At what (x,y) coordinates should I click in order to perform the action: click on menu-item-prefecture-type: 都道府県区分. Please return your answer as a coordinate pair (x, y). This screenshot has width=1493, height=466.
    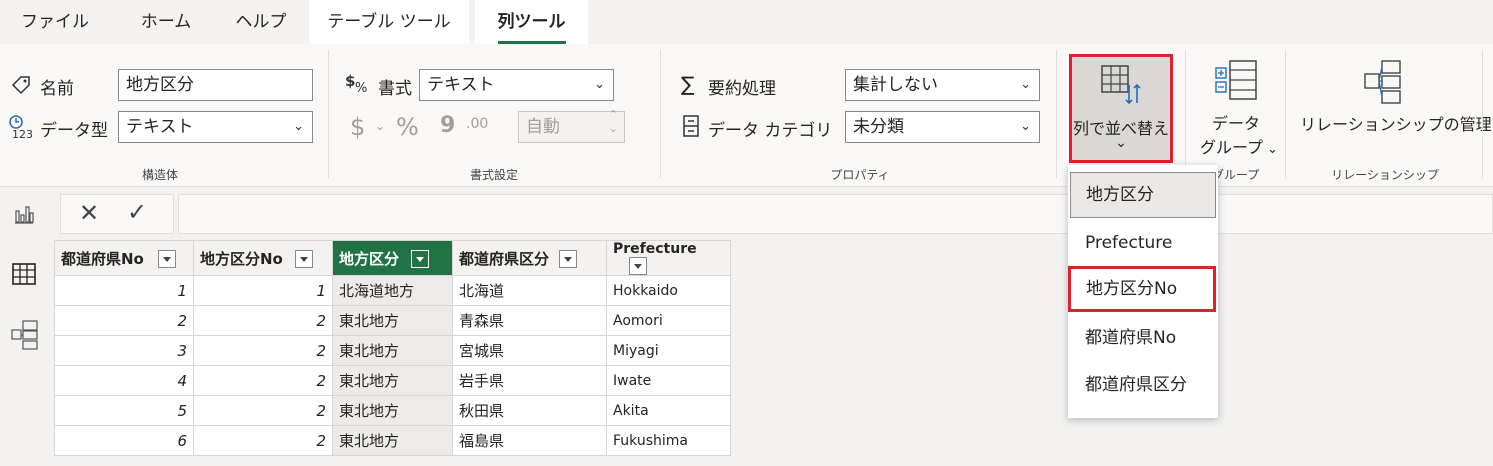
    Looking at the image, I should click on (1143, 385).